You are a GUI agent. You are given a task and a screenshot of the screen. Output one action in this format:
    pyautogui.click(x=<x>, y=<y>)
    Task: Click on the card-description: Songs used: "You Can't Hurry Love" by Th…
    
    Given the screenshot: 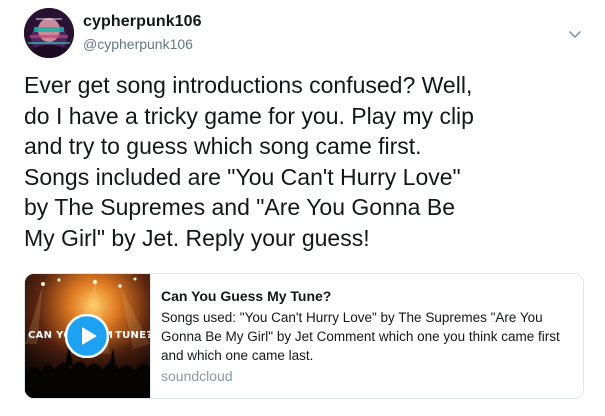 What is the action you would take?
    pyautogui.click(x=360, y=336)
    